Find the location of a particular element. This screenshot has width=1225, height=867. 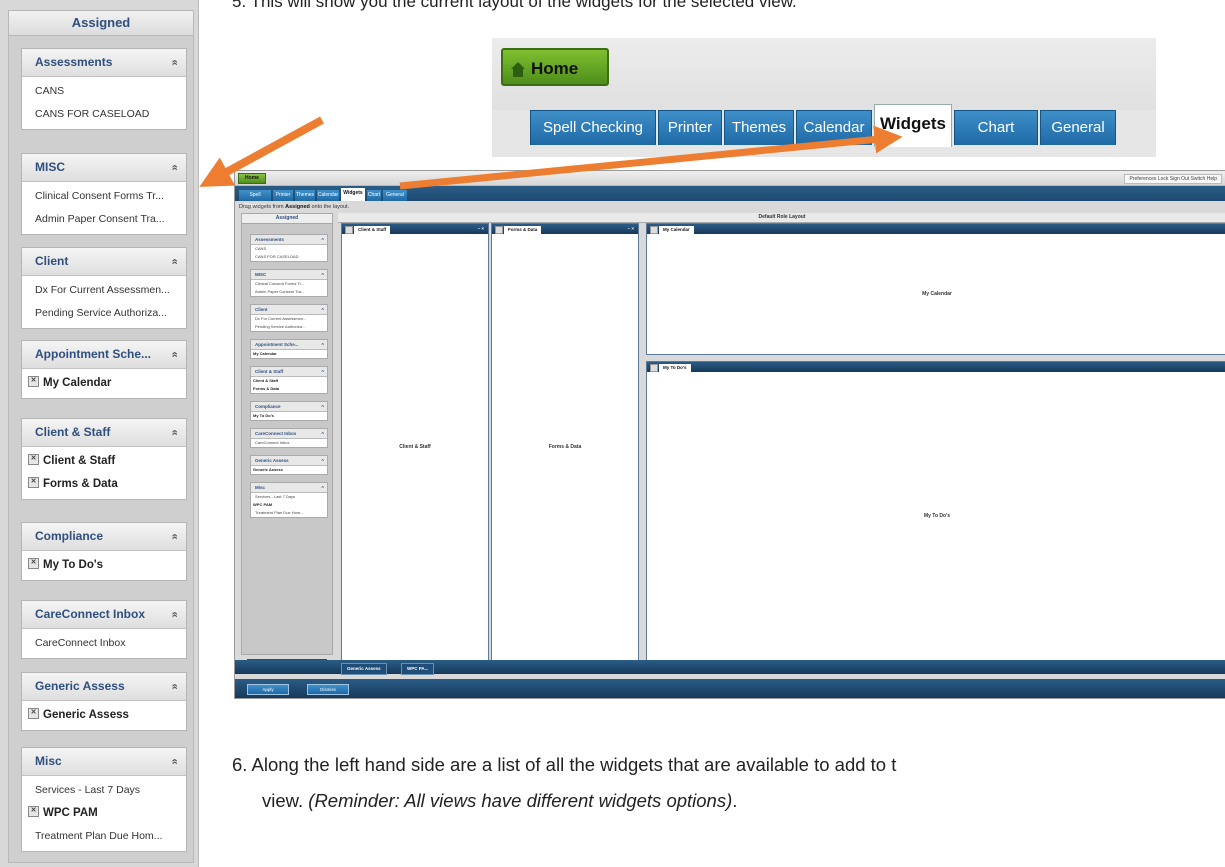

annotation-arrows is located at coordinates (551, 153).